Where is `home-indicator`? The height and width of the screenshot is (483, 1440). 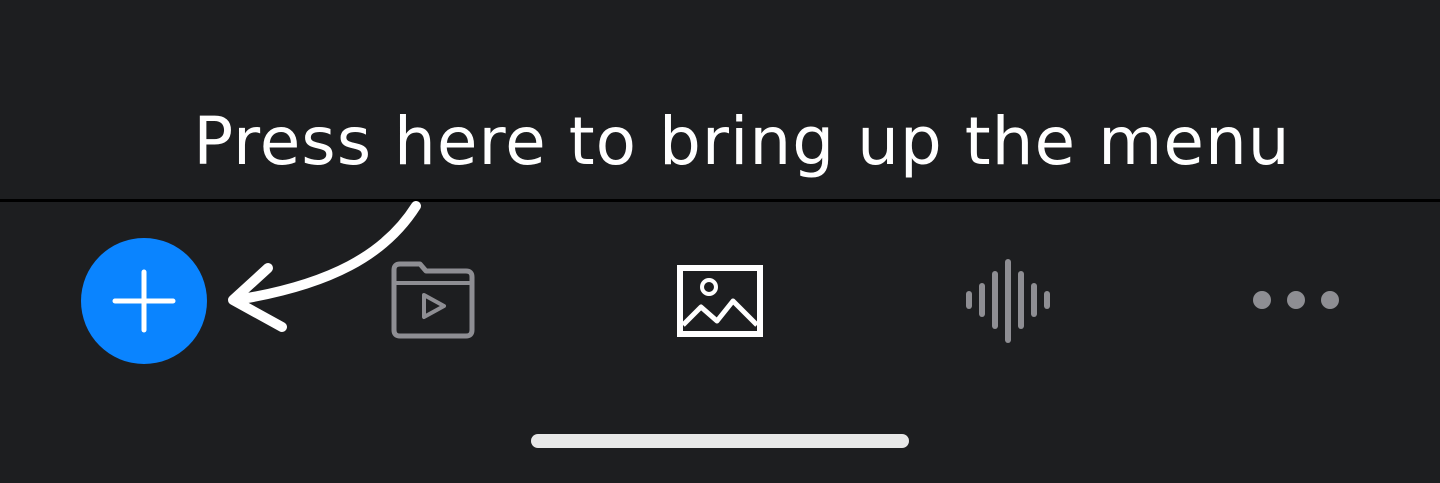
home-indicator is located at coordinates (720, 441).